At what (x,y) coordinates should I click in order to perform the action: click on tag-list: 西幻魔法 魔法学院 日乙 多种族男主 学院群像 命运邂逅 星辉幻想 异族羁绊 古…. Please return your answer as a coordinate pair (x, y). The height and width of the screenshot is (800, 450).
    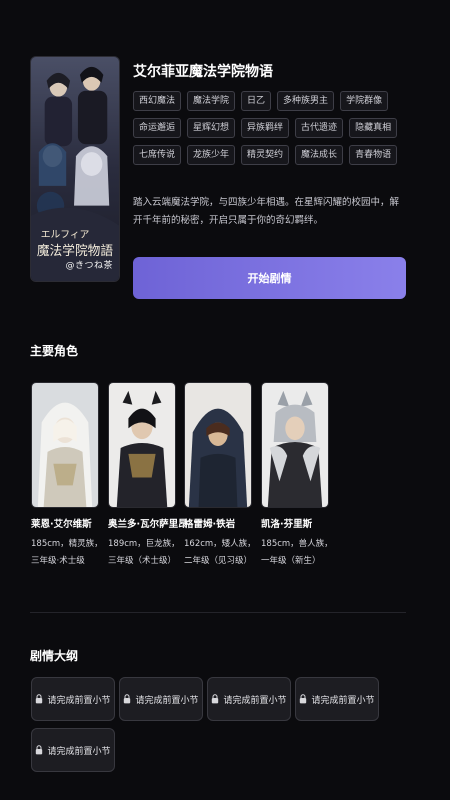
    Looking at the image, I should click on (278, 128).